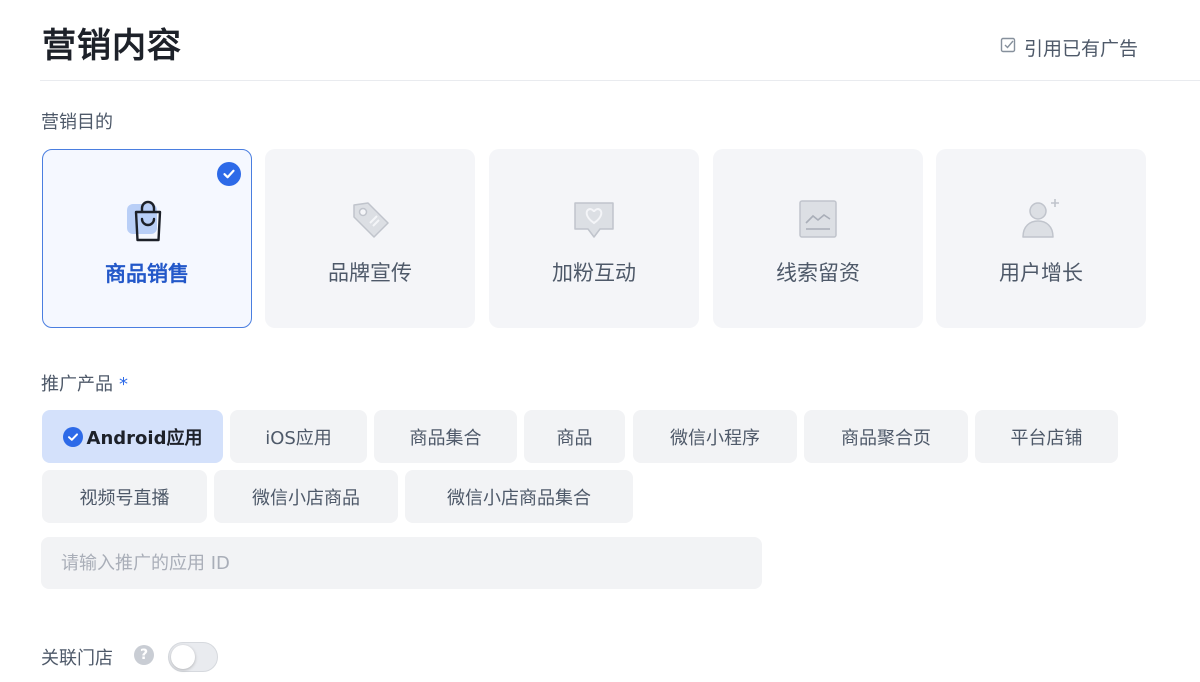 The width and height of the screenshot is (1200, 682). Describe the element at coordinates (620, 80) in the screenshot. I see `header-divider` at that location.